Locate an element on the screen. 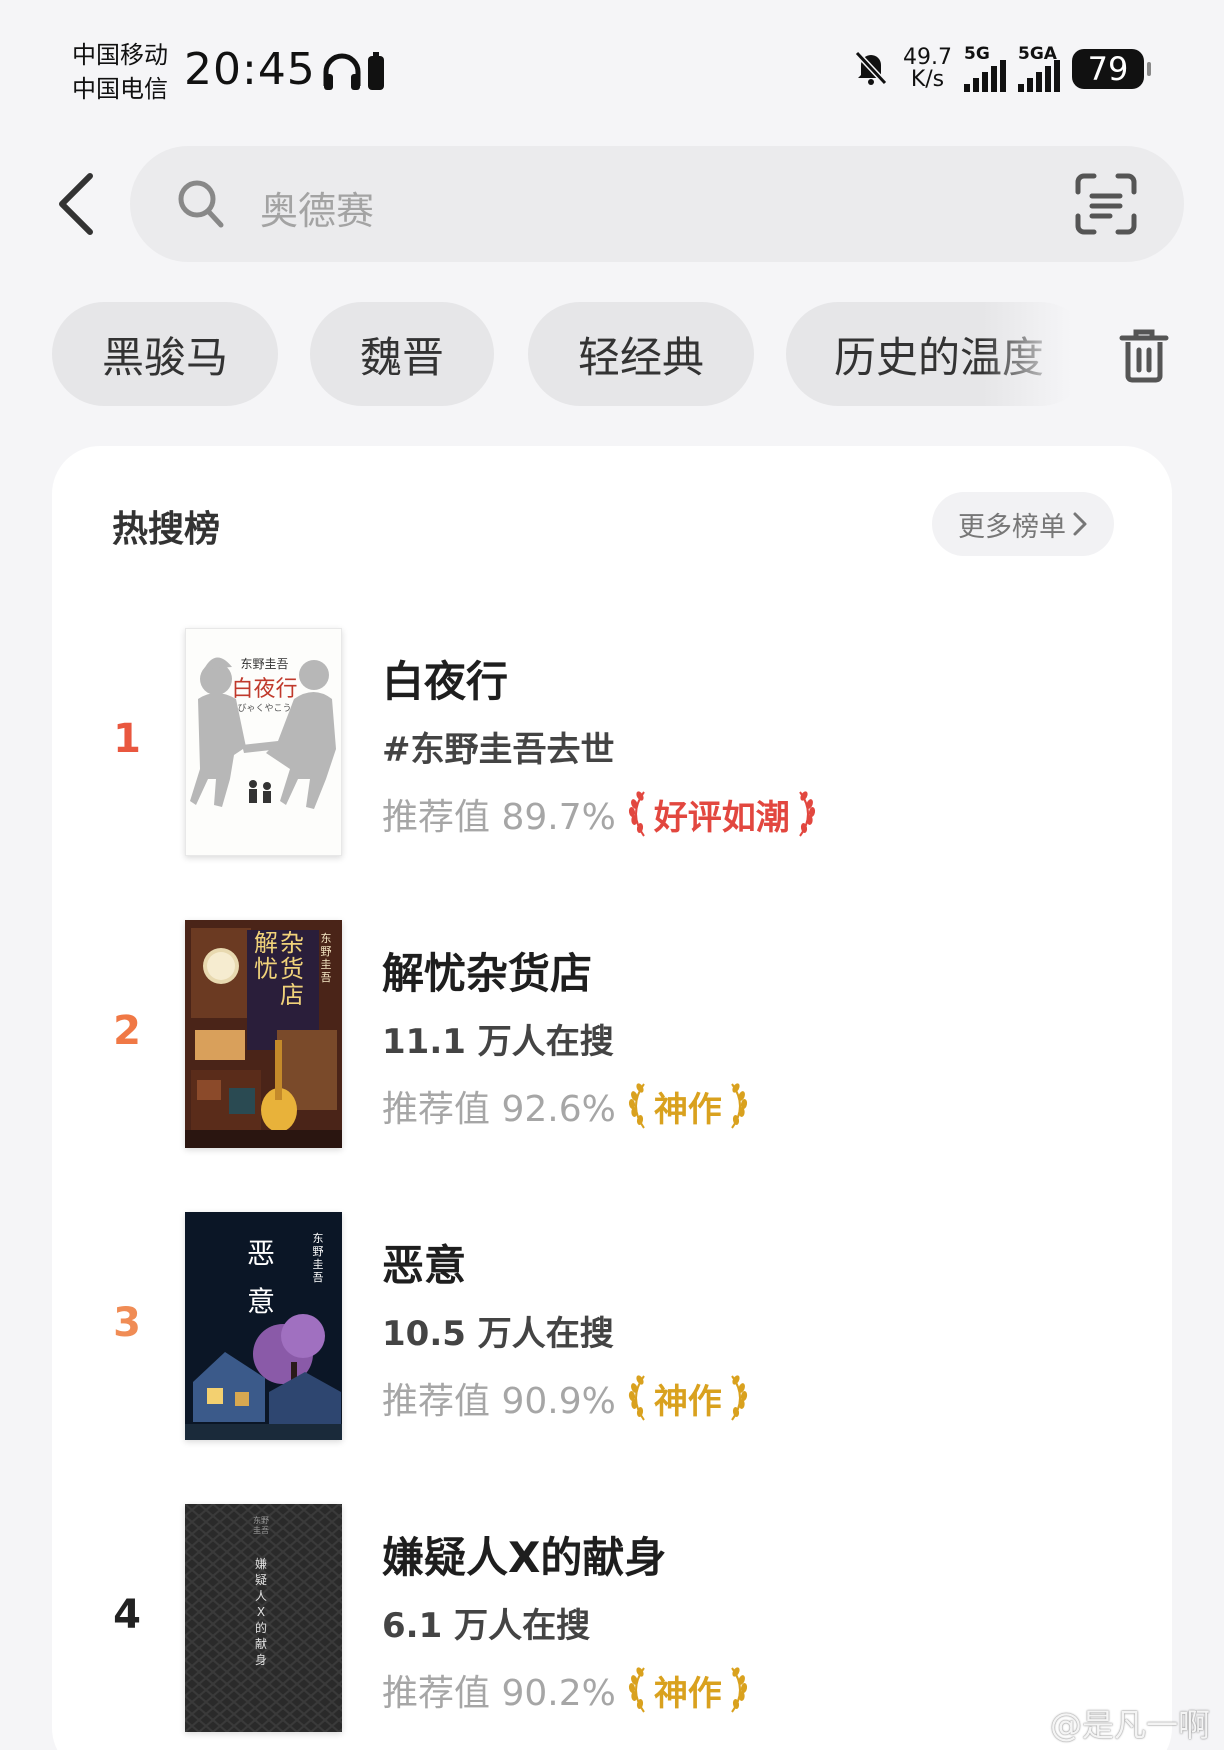 This screenshot has width=1224, height=1750. book-subtitle: #东野圭吾去世 is located at coordinates (498, 750).